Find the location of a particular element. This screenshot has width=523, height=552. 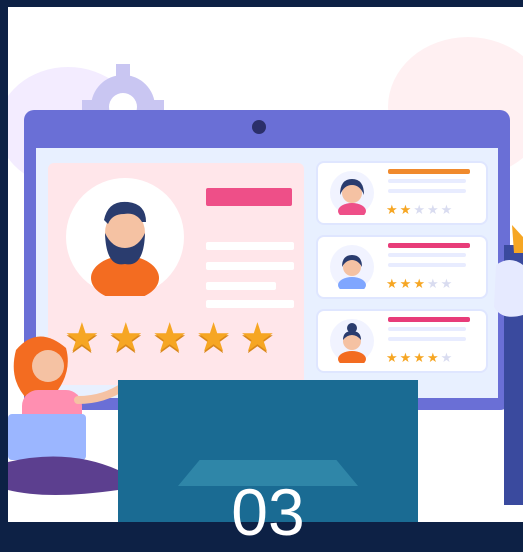

review-card-2: ★ ★ ★ ★ ★ is located at coordinates (402, 267).